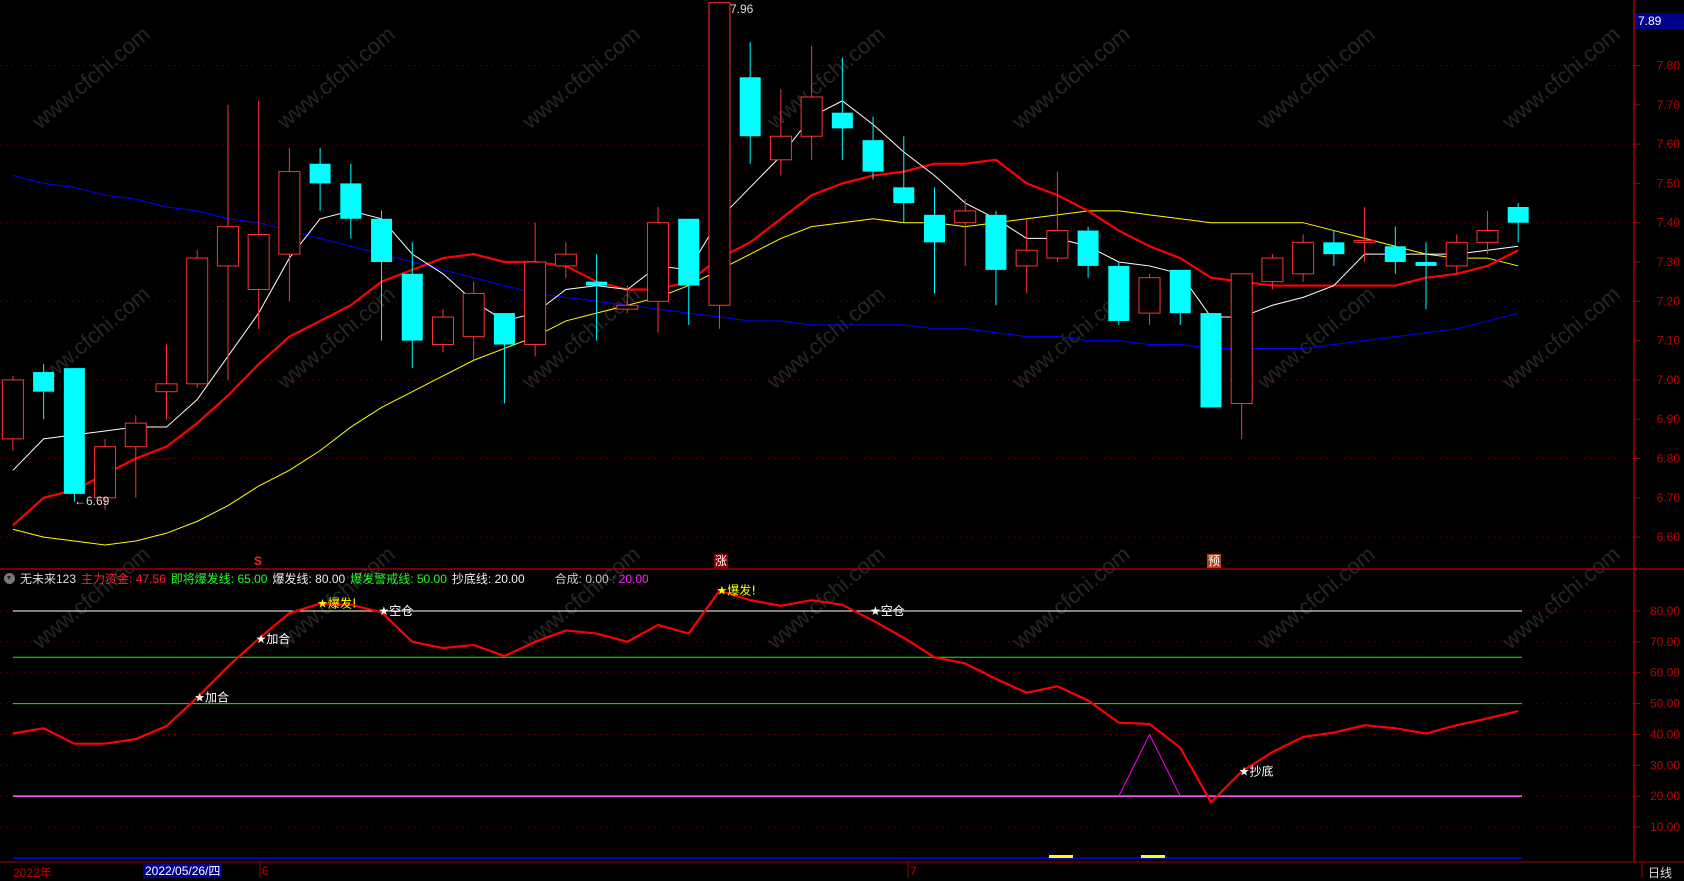  I want to click on indicator-tick-label: 50.00, so click(1665, 704).